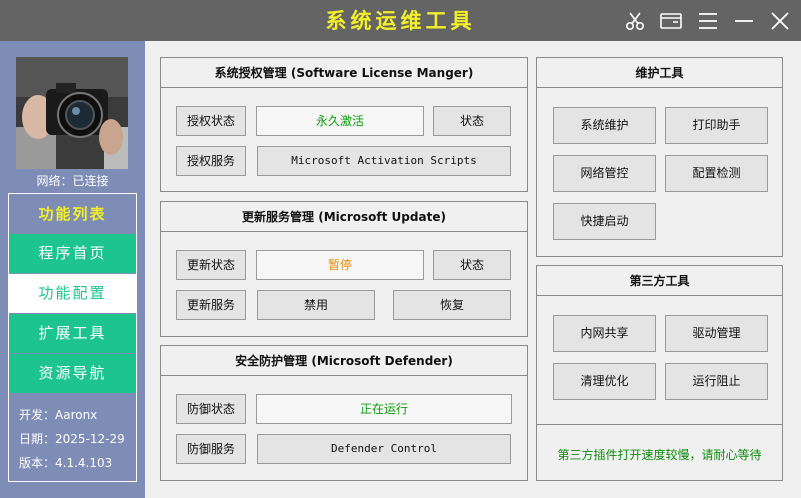 Image resolution: width=801 pixels, height=498 pixels. Describe the element at coordinates (452, 305) in the screenshot. I see `update-restore-button: 恢复` at that location.